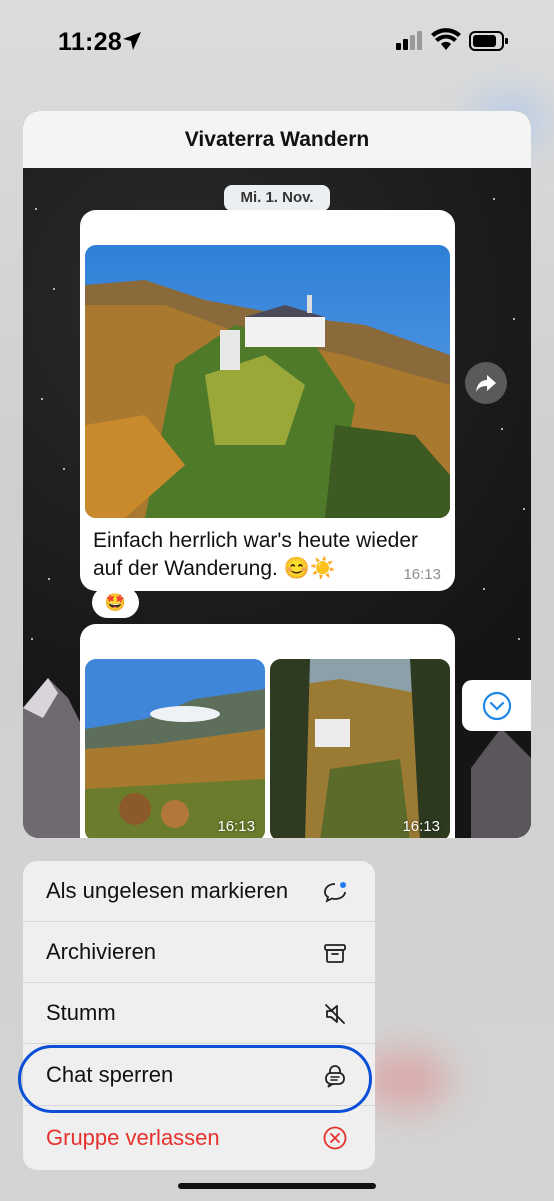 The height and width of the screenshot is (1201, 554). Describe the element at coordinates (199, 952) in the screenshot. I see `menu-item-archive: Archivieren` at that location.